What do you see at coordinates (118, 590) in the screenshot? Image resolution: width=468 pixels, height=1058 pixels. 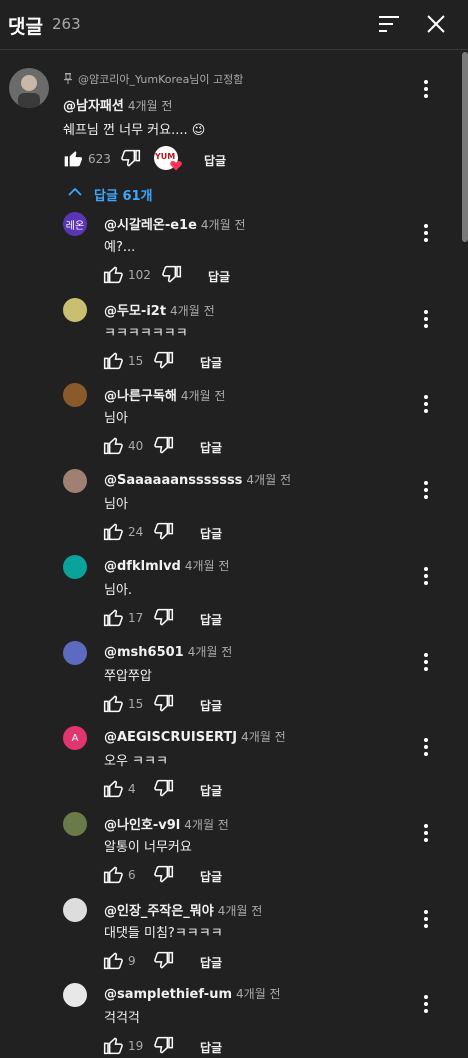 I see `comment-text: 님아.` at bounding box center [118, 590].